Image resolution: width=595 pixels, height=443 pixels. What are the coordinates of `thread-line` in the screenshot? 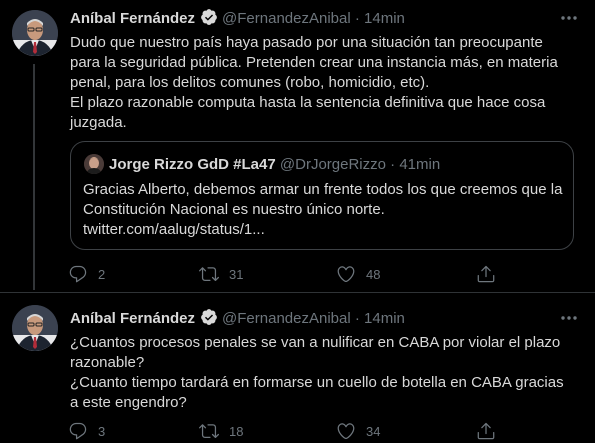 It's located at (34, 177).